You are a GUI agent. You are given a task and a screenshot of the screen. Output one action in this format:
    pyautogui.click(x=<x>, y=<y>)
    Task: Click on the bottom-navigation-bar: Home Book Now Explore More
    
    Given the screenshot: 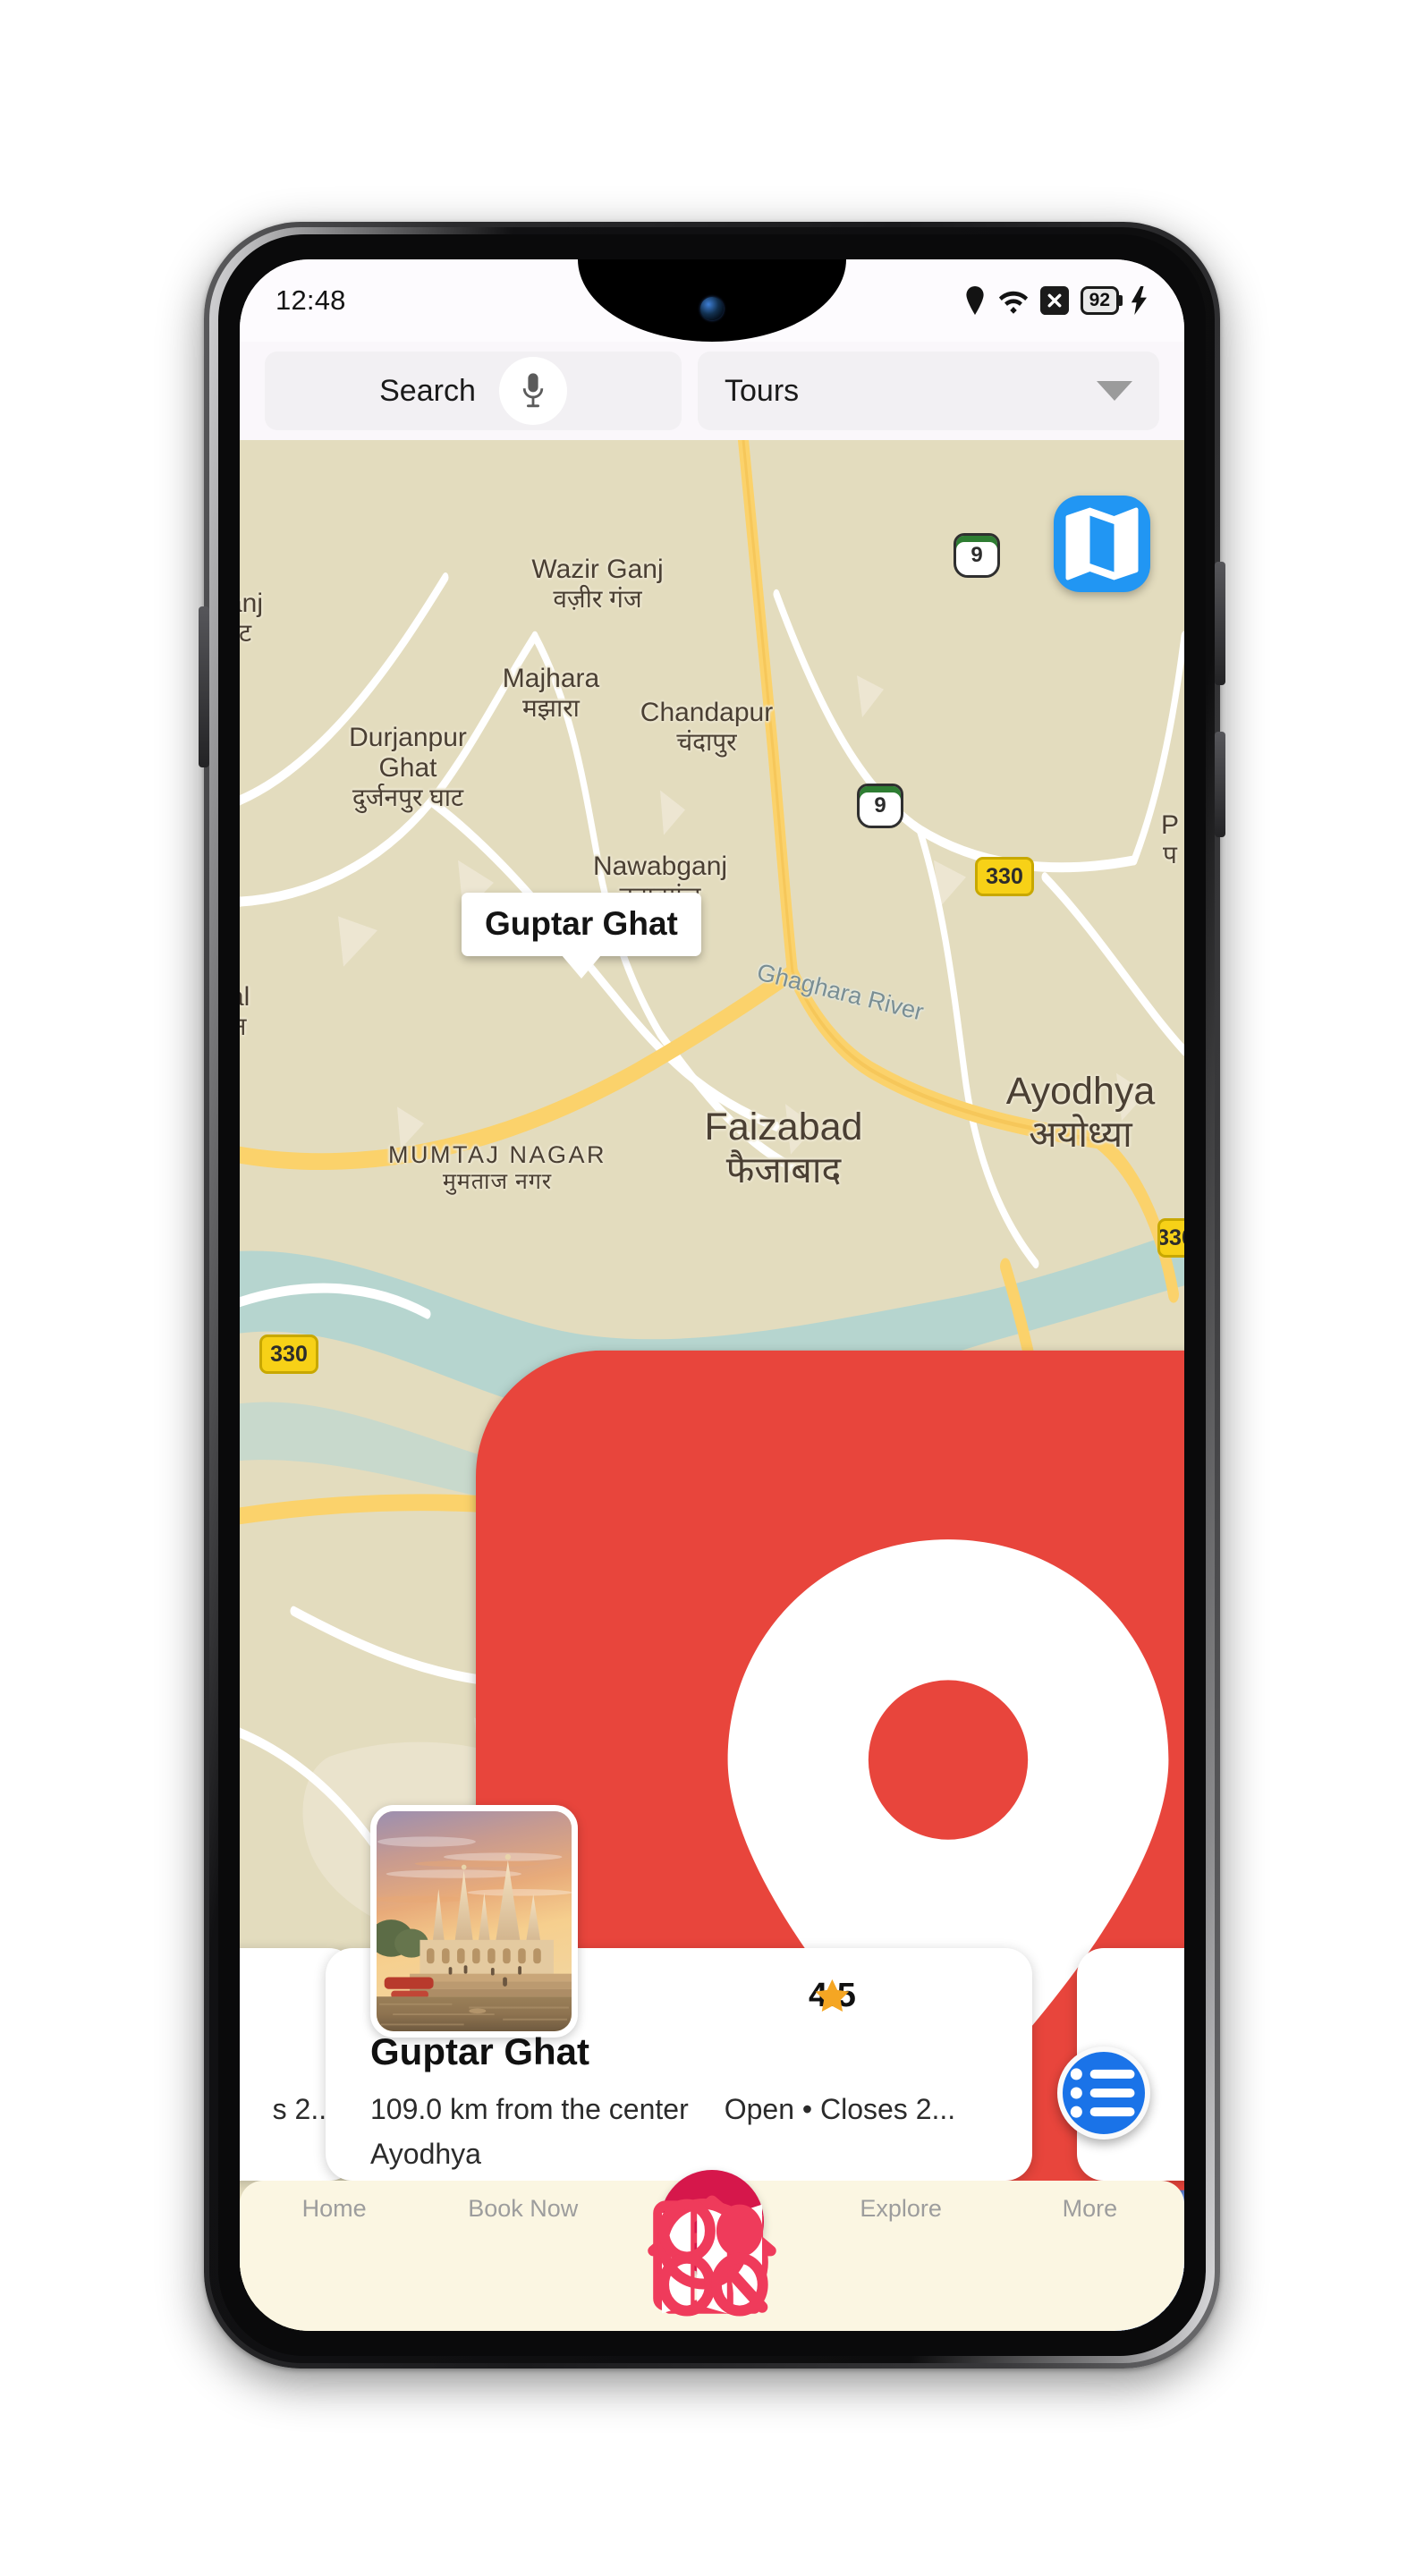 What is the action you would take?
    pyautogui.click(x=712, y=2250)
    